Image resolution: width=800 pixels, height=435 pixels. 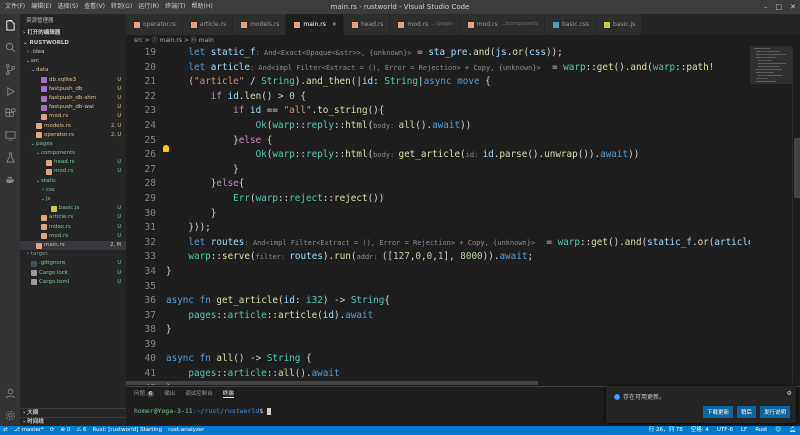 What do you see at coordinates (10, 393) in the screenshot?
I see `account-icon` at bounding box center [10, 393].